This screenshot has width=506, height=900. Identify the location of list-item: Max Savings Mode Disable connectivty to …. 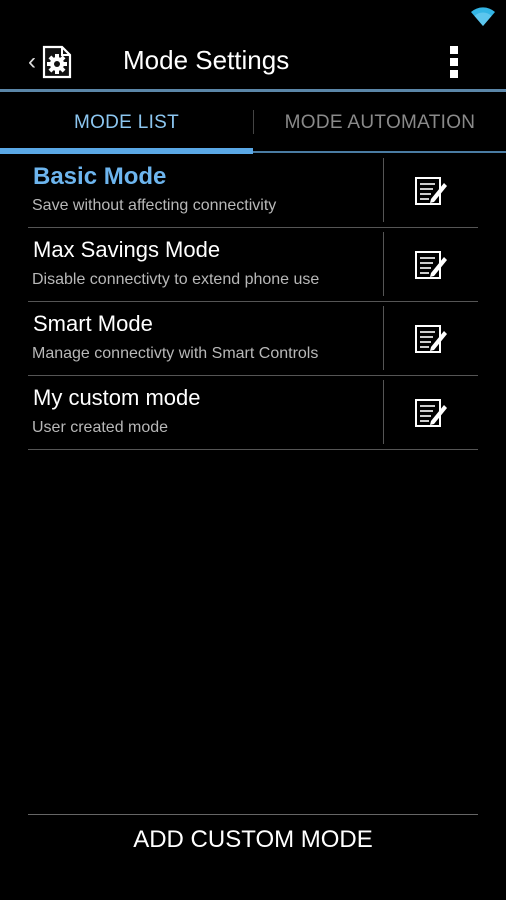
(253, 265).